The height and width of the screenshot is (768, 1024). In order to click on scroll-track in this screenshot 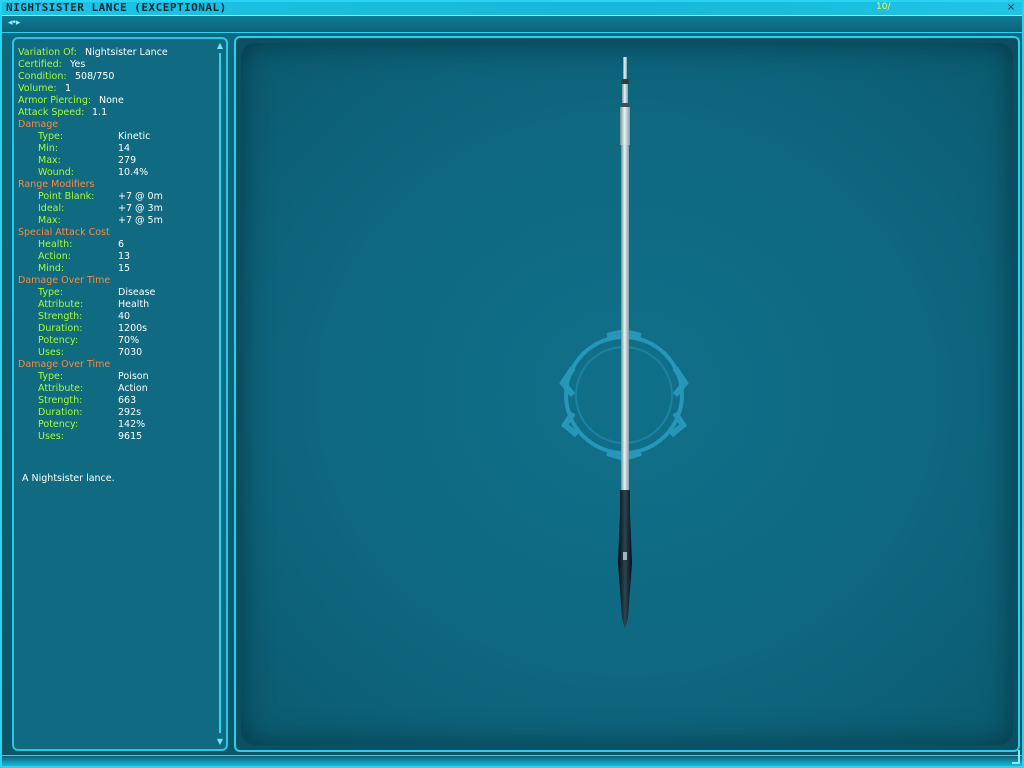, I will do `click(220, 393)`.